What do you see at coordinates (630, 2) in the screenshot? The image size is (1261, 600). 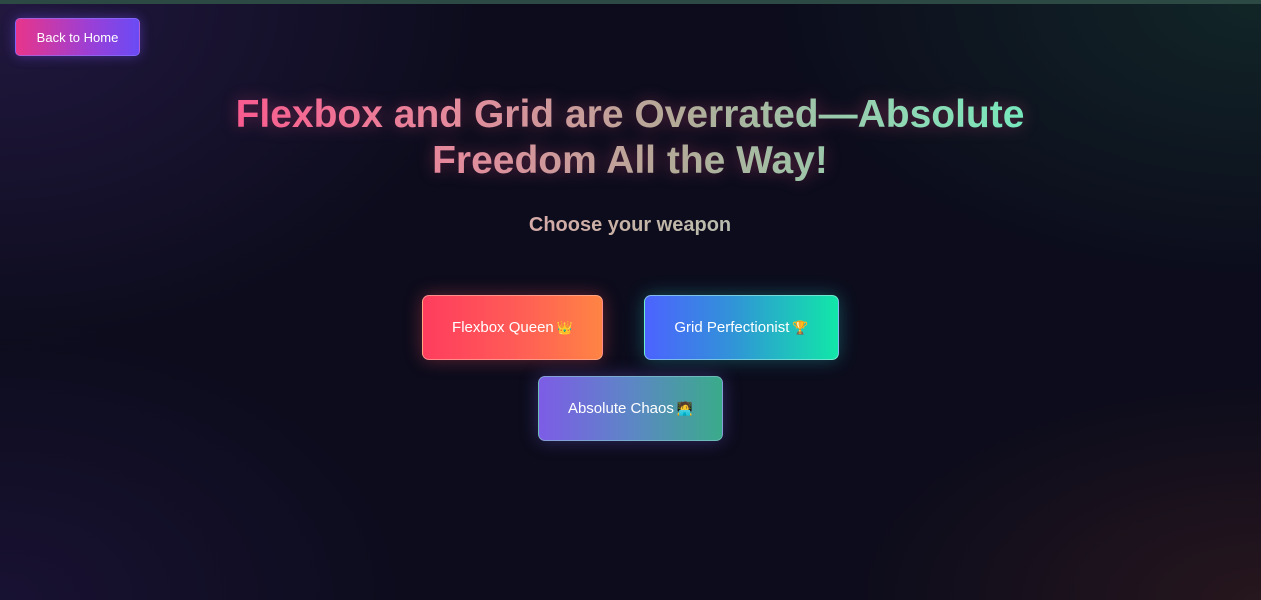 I see `top-border` at bounding box center [630, 2].